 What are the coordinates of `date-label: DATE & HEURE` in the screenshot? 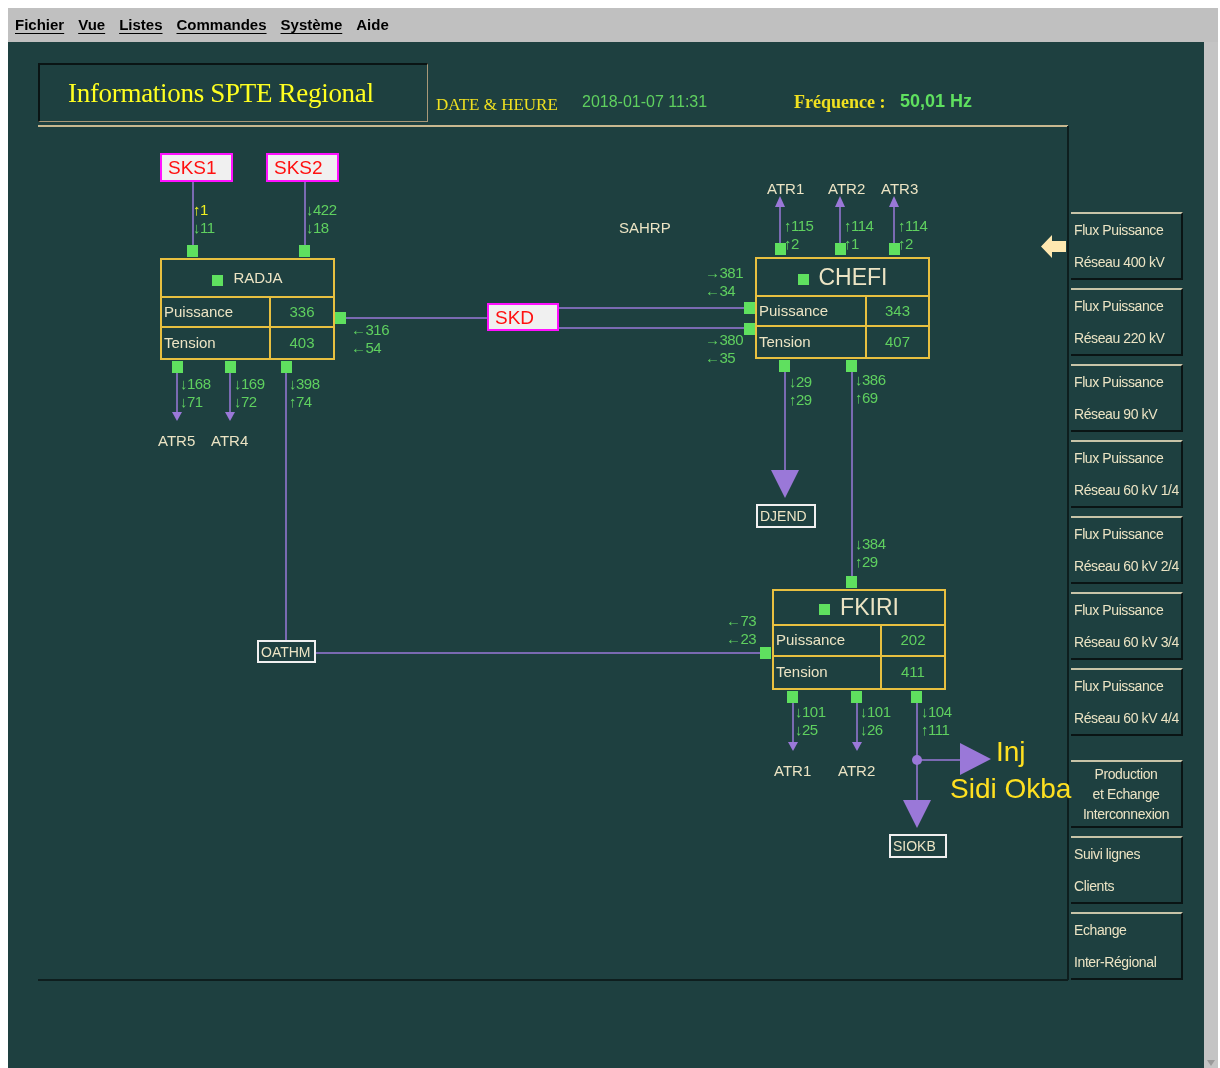 It's located at (497, 105).